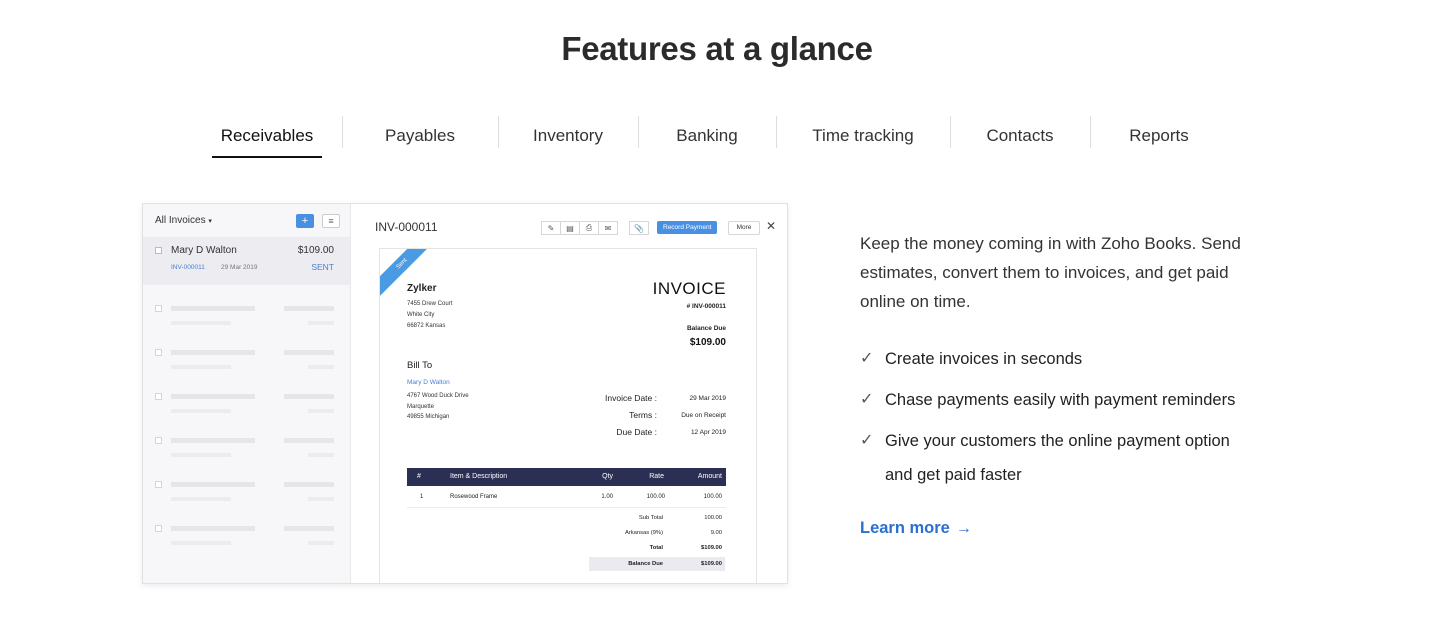  I want to click on caret-down-icon: ▾, so click(210, 221).